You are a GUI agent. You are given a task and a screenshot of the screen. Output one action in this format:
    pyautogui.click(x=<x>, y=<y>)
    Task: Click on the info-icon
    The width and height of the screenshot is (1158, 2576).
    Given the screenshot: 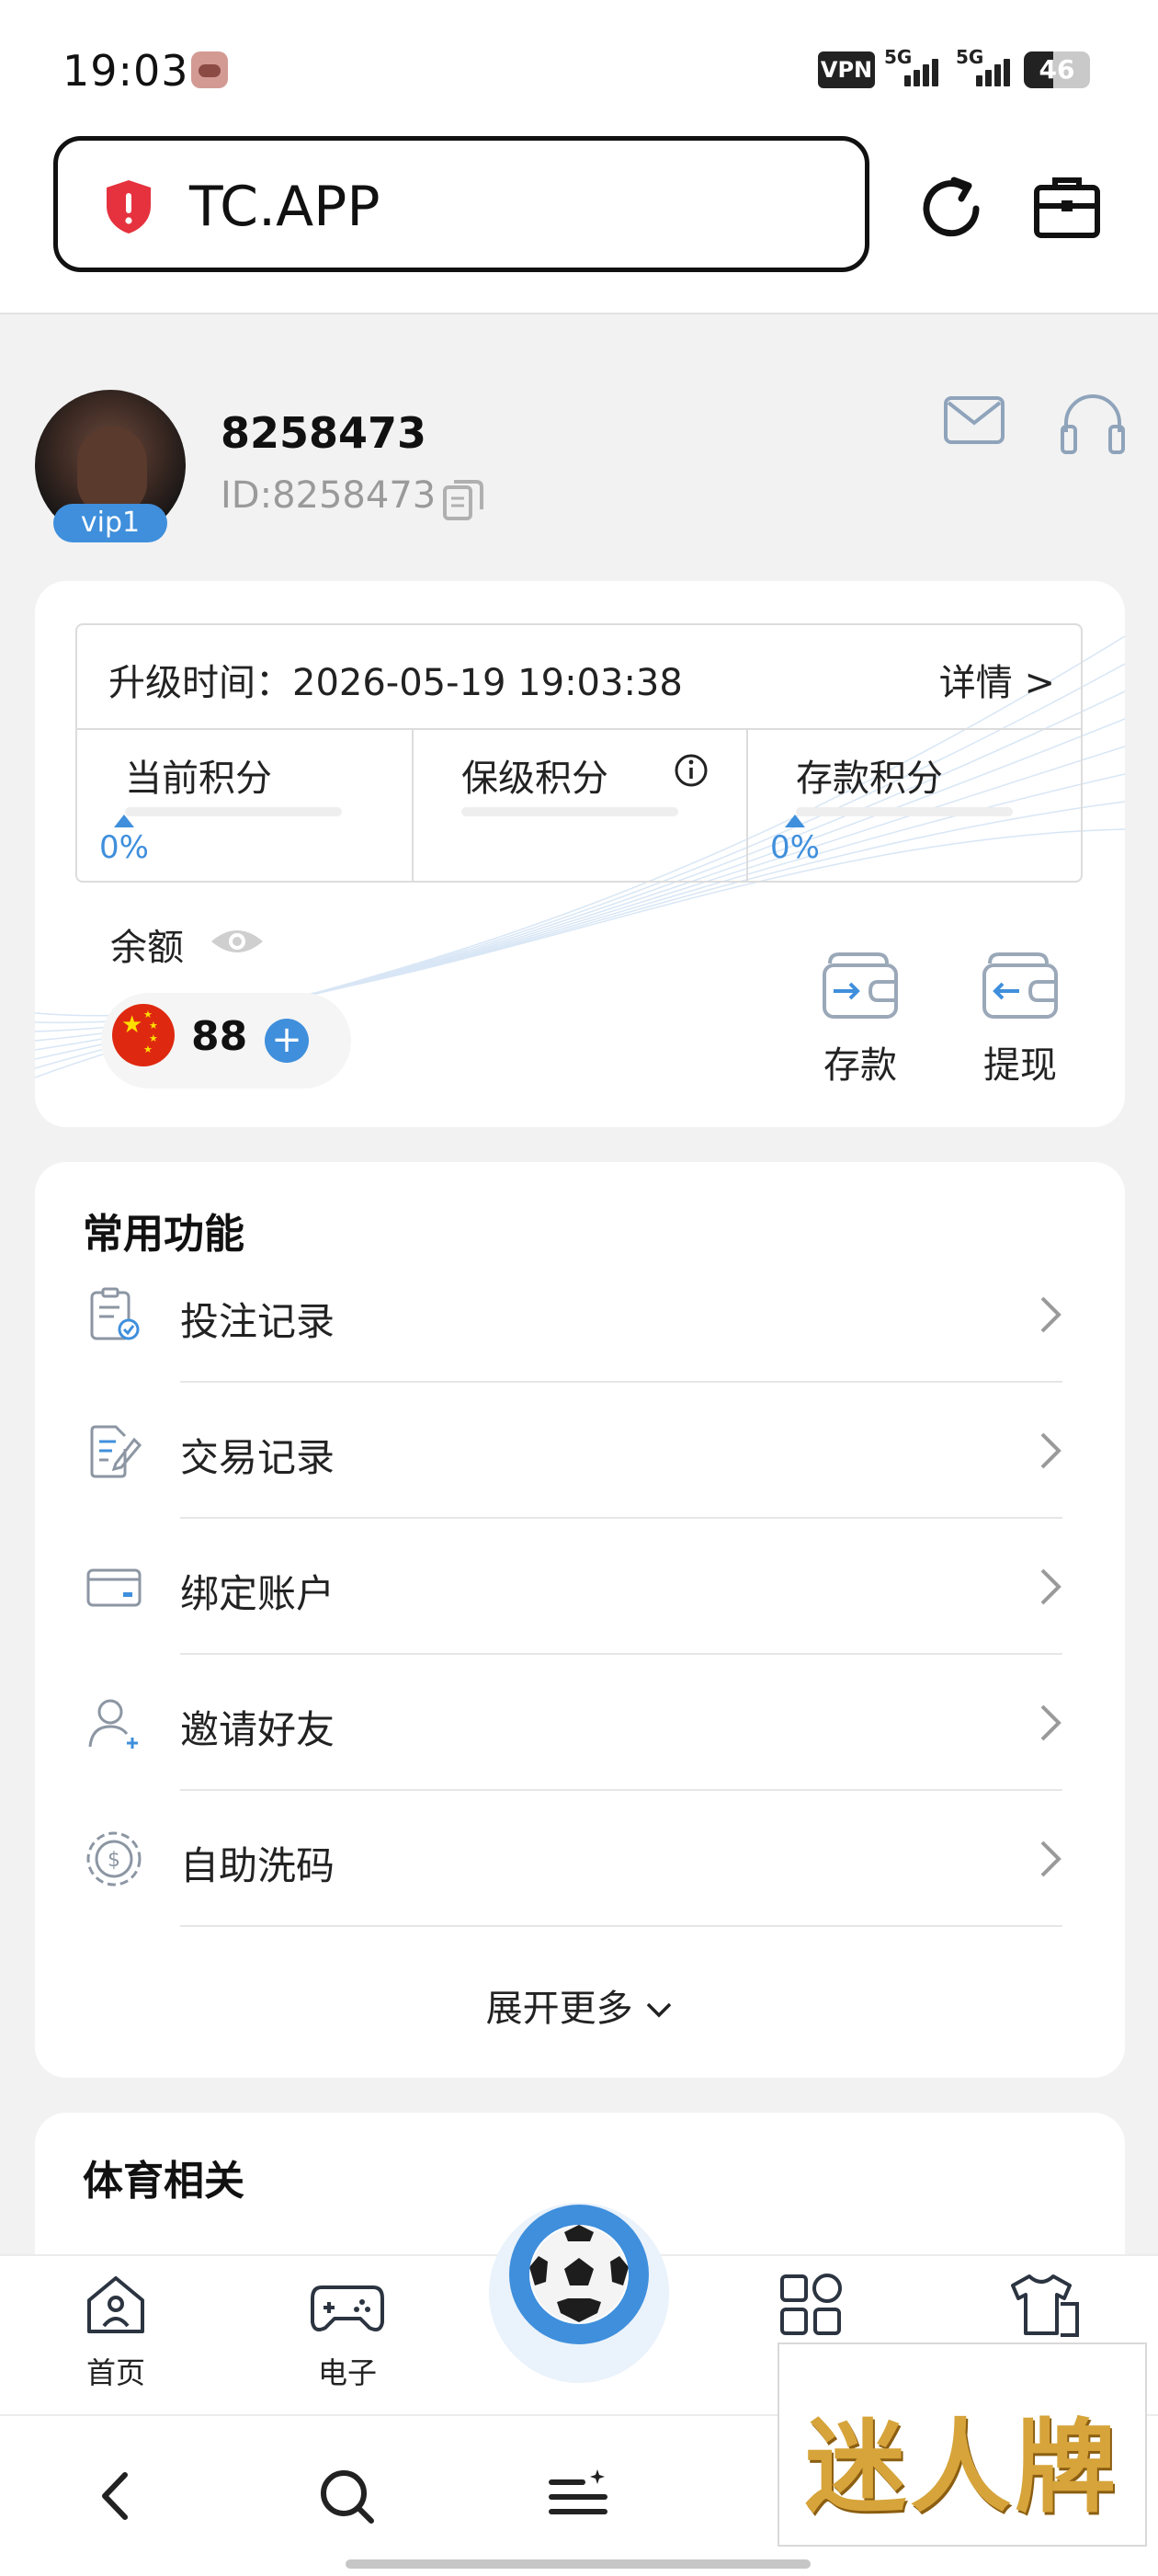 What is the action you would take?
    pyautogui.click(x=691, y=770)
    